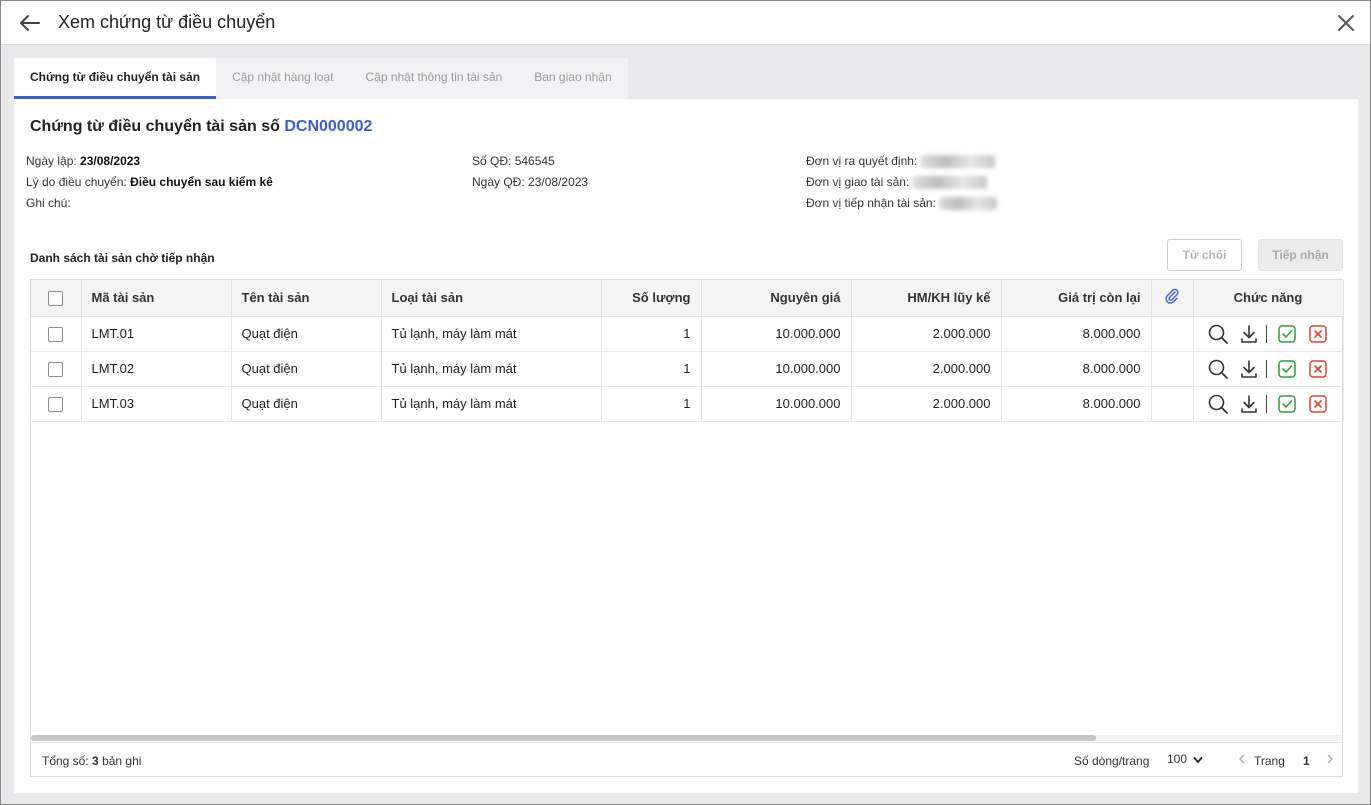  I want to click on ngay-lap-label: Ngày lập:, so click(51, 161).